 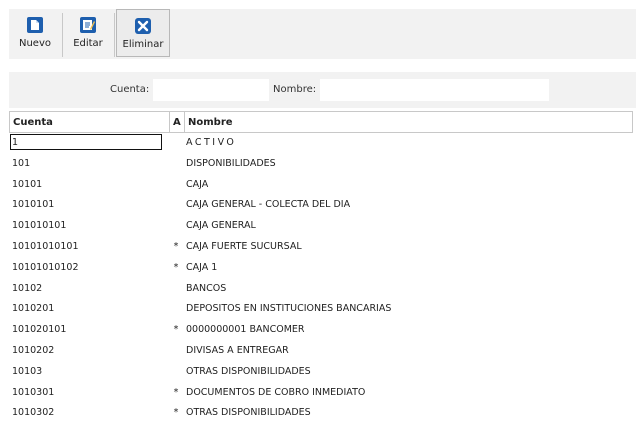 What do you see at coordinates (322, 34) in the screenshot?
I see `toolbar: Nuevo Editar Eliminar` at bounding box center [322, 34].